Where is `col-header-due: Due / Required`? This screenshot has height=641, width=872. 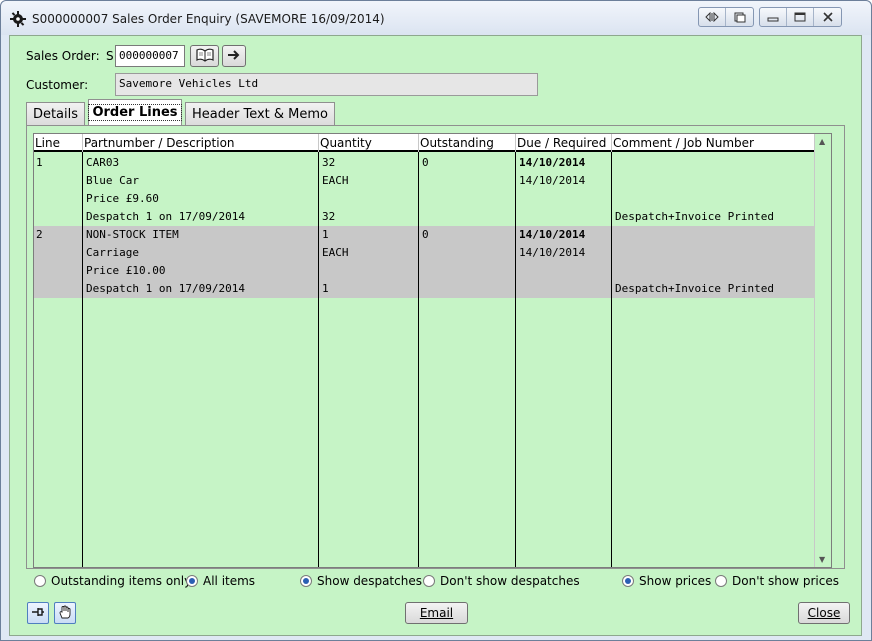
col-header-due: Due / Required is located at coordinates (561, 143).